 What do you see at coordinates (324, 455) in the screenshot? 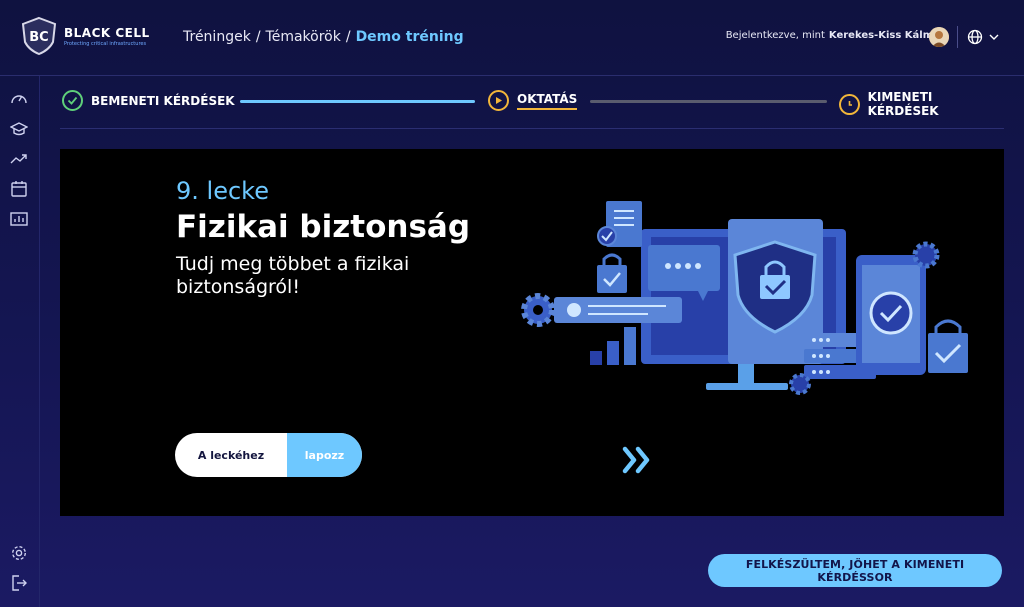
I see `swipe-label-right: lapozz` at bounding box center [324, 455].